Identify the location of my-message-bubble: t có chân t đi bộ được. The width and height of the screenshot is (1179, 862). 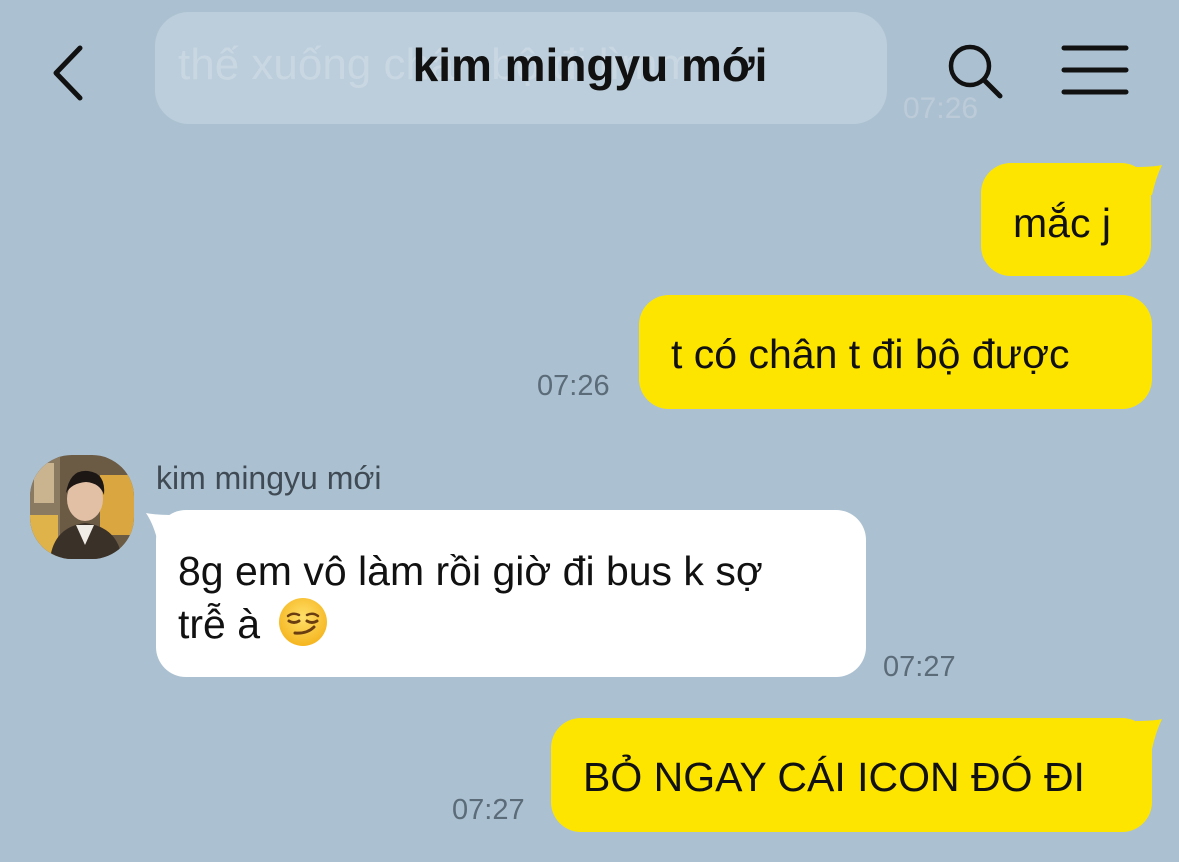
(895, 352).